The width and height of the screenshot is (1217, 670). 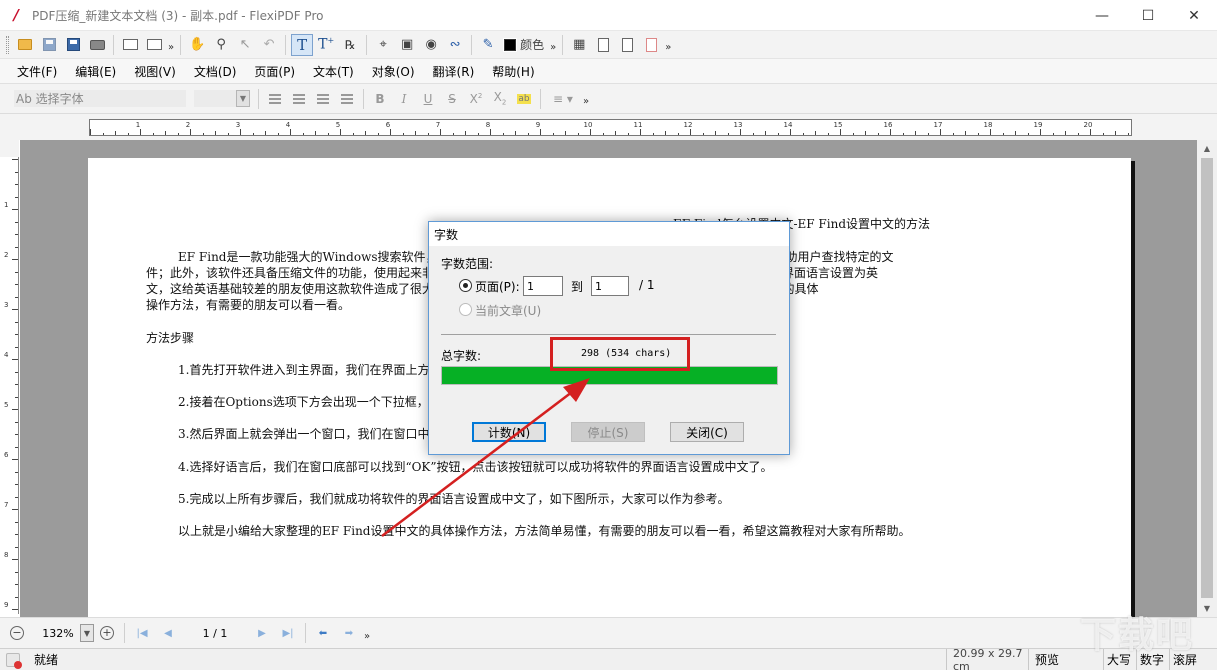 I want to click on image-button: ▣, so click(x=407, y=45).